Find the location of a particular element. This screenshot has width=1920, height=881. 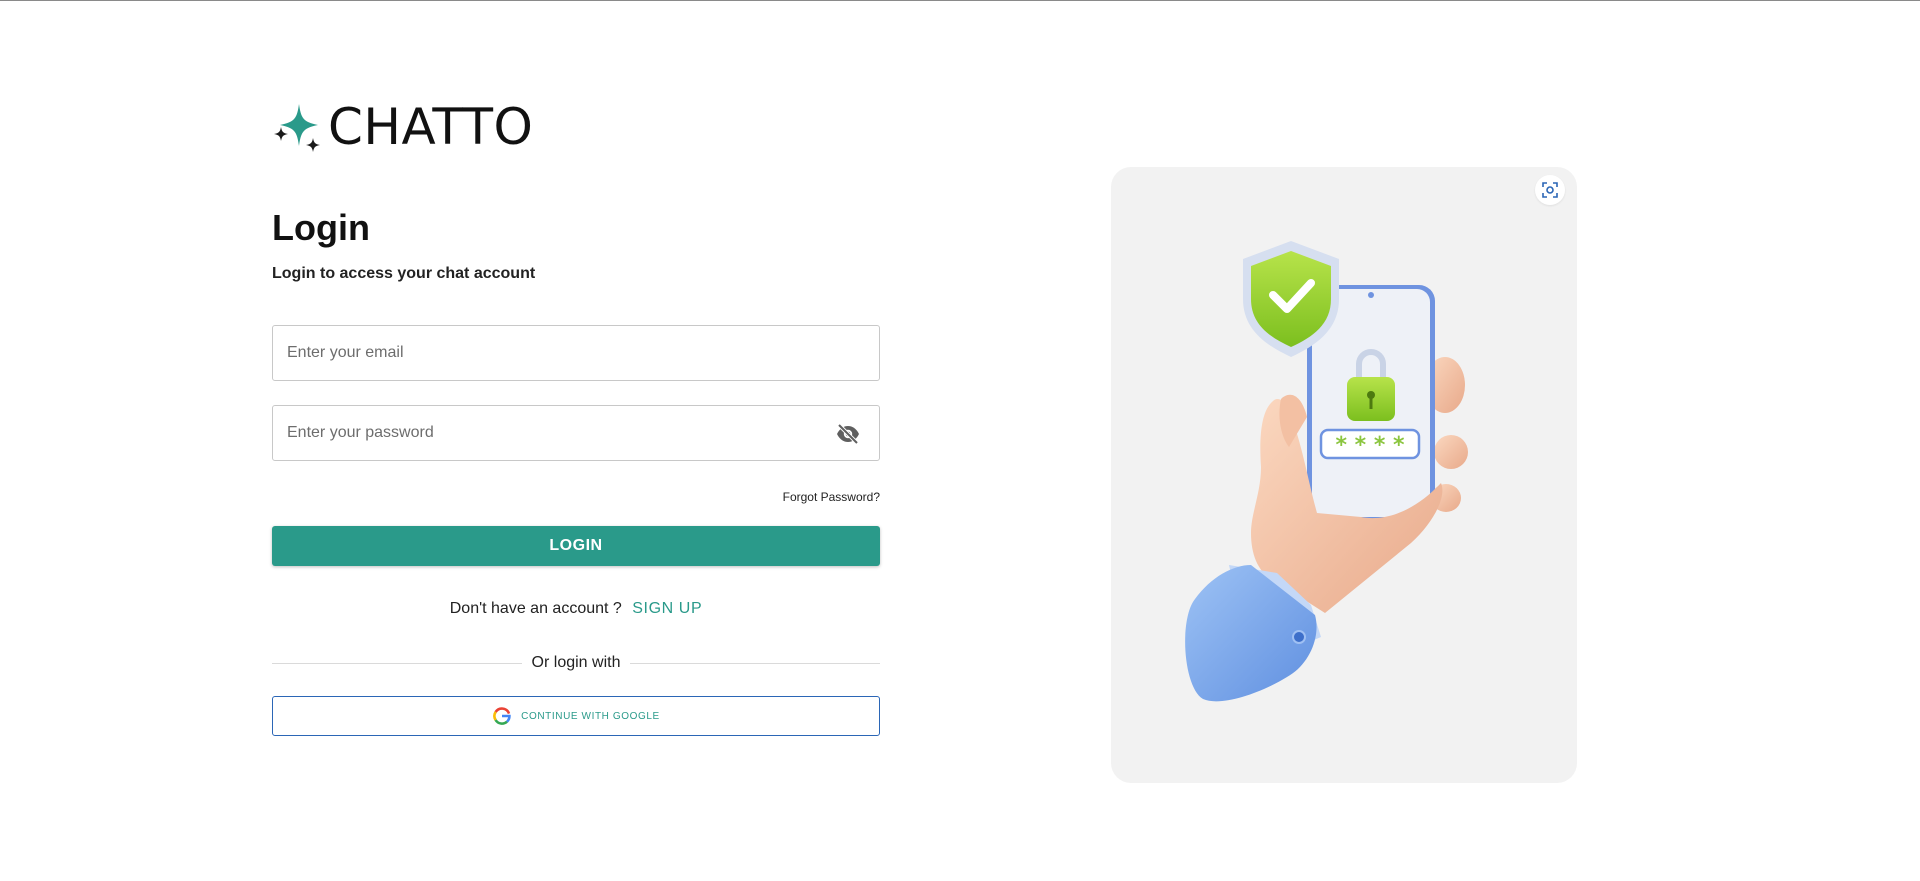

eye-off-icon is located at coordinates (848, 434).